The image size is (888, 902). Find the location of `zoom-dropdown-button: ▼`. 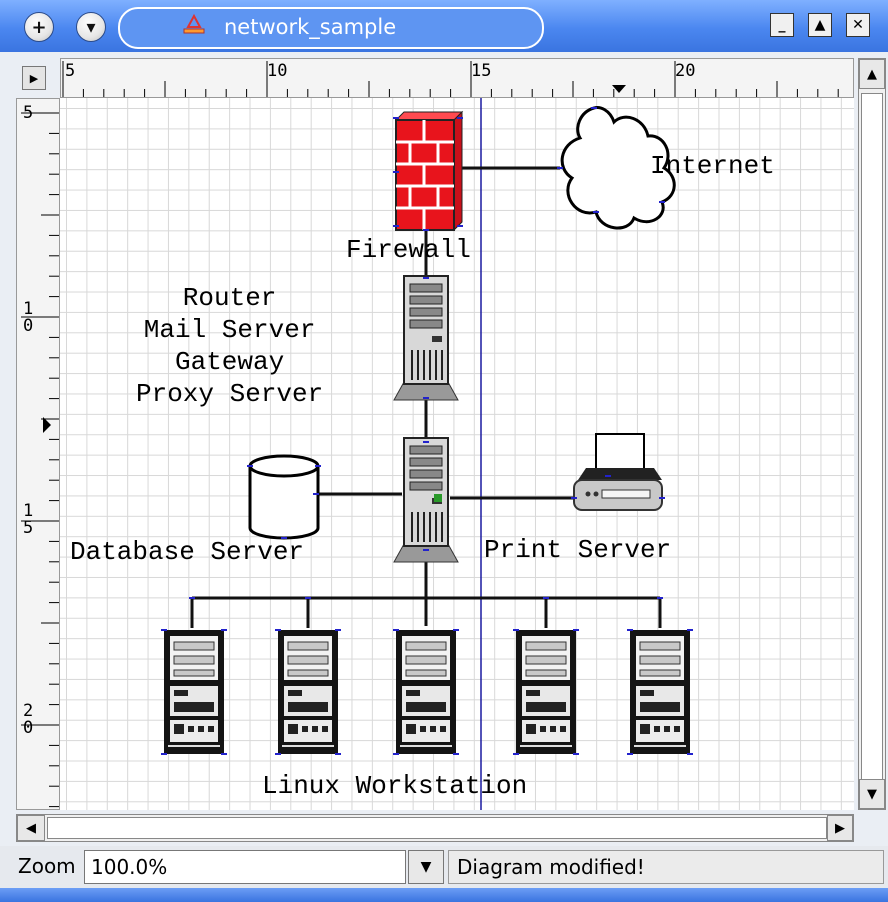

zoom-dropdown-button: ▼ is located at coordinates (426, 867).